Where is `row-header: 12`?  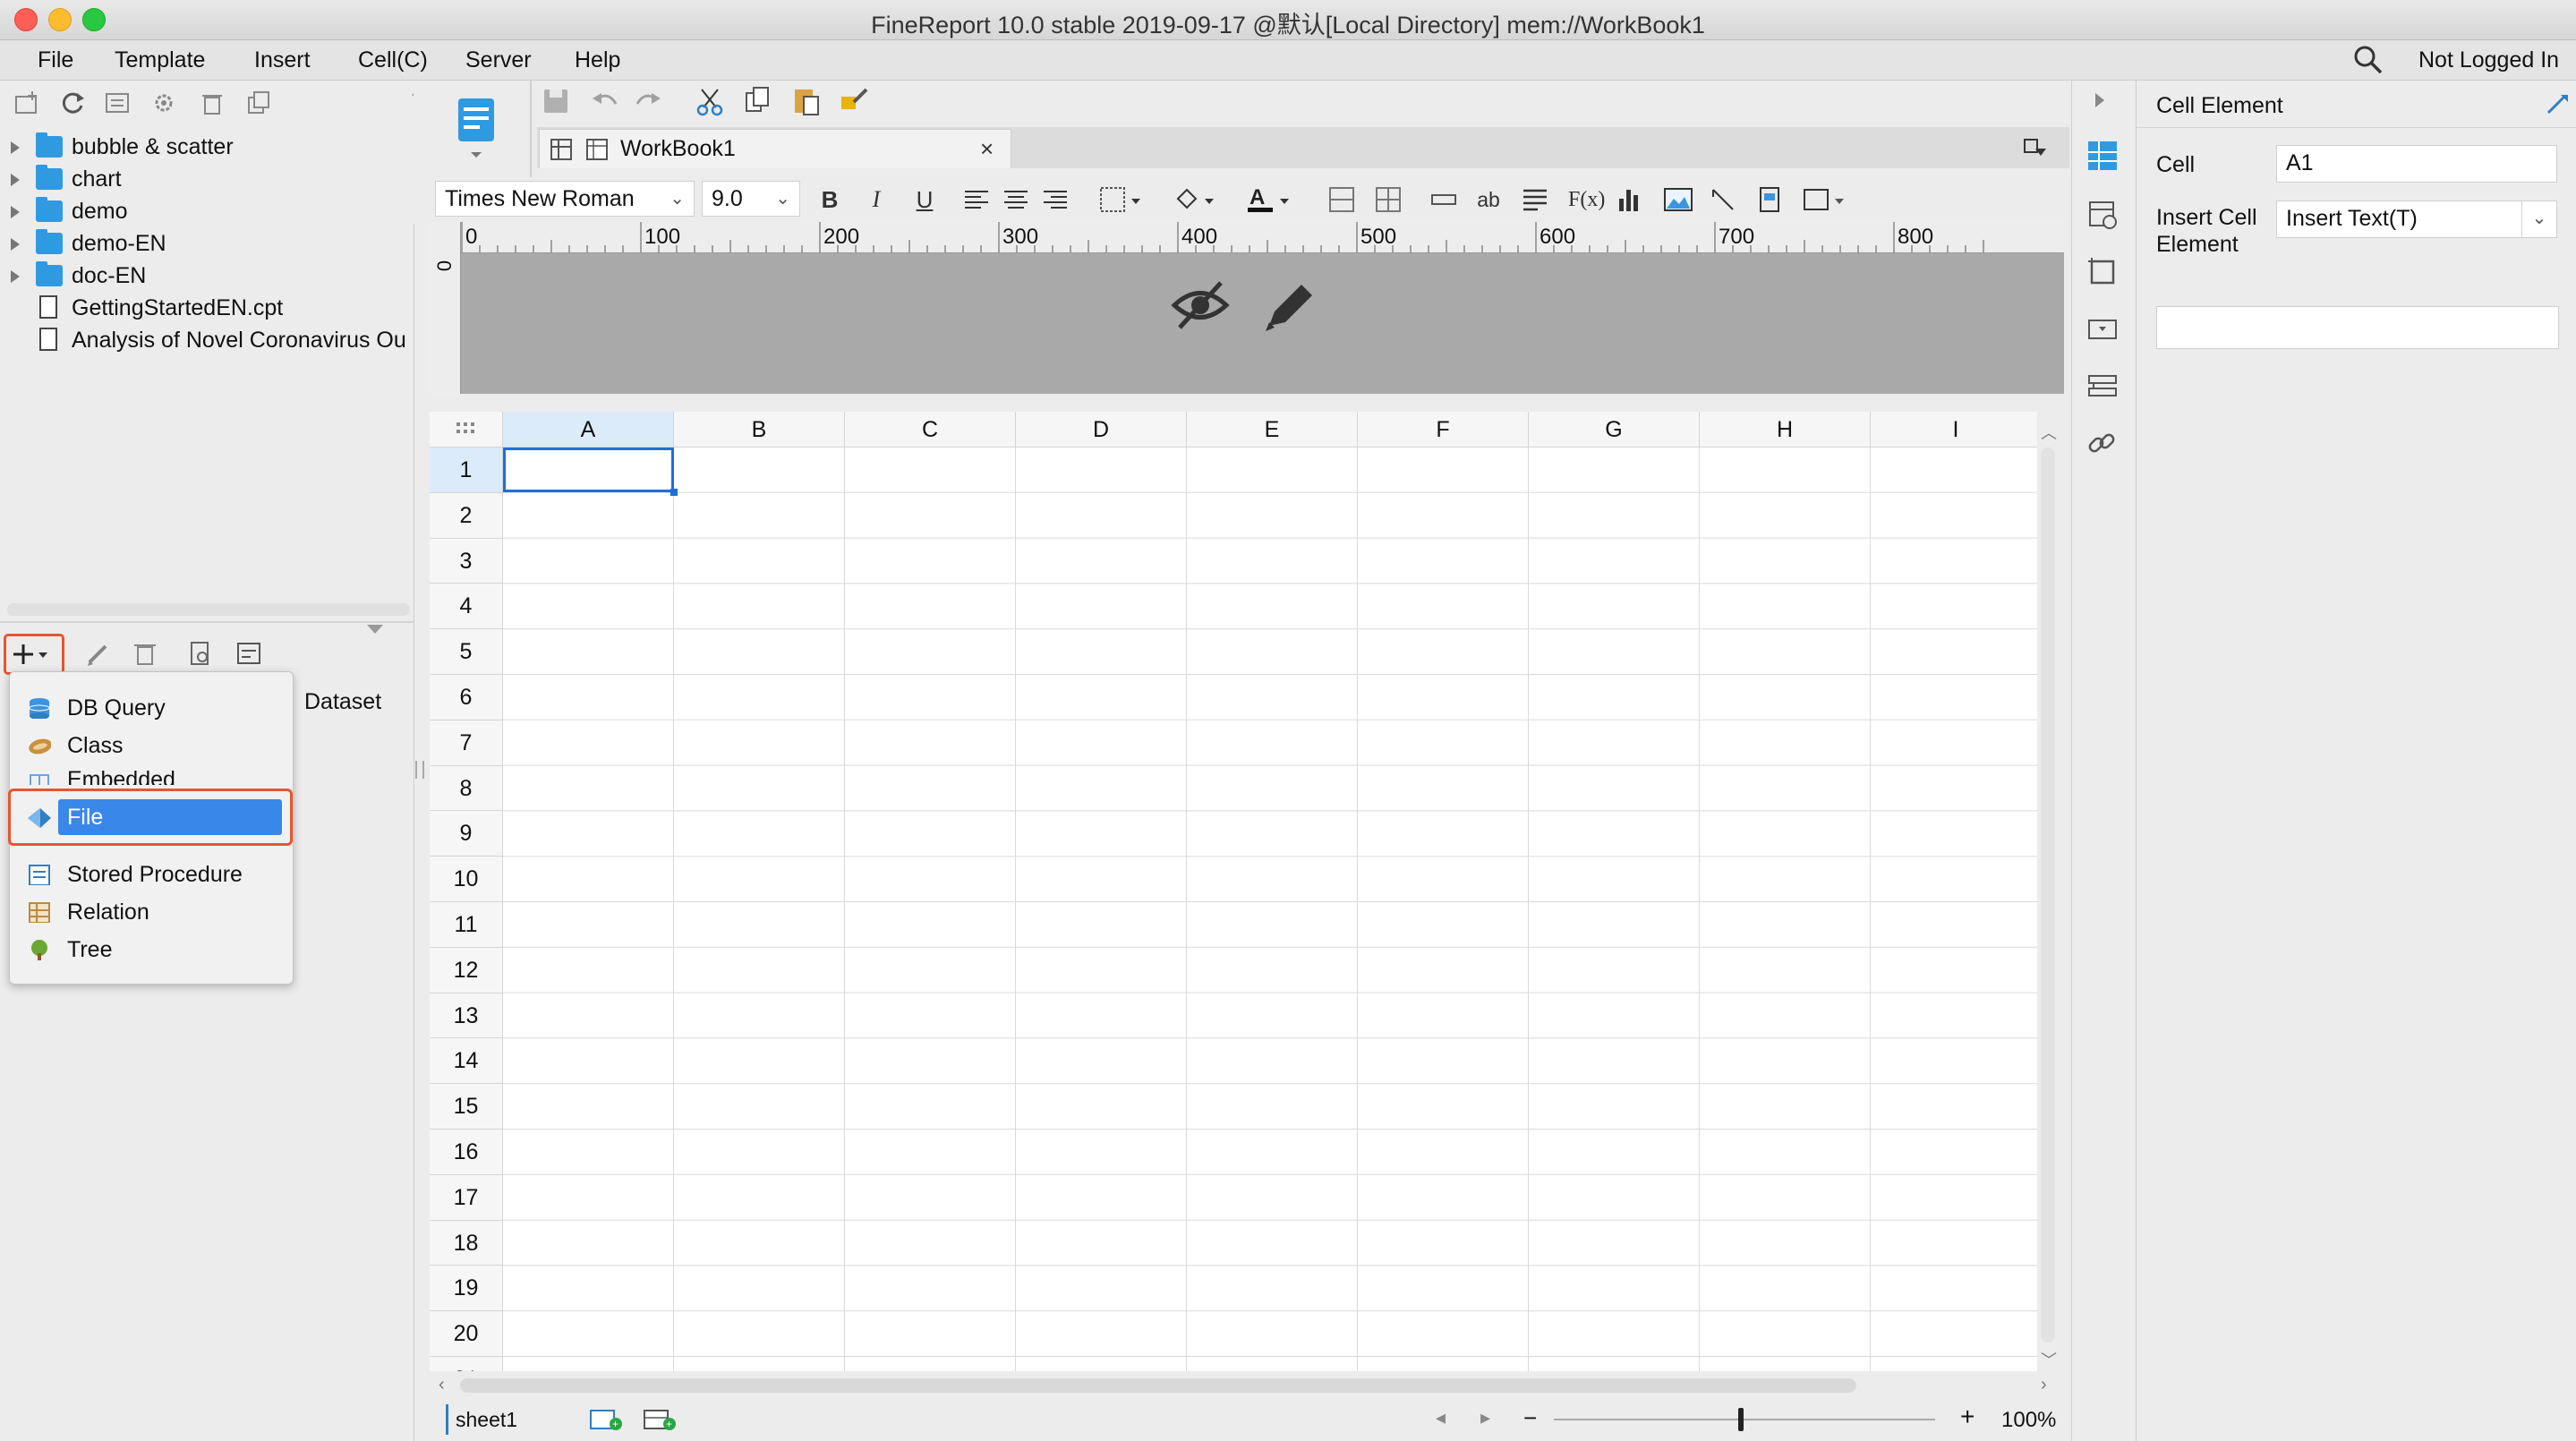 row-header: 12 is located at coordinates (466, 970).